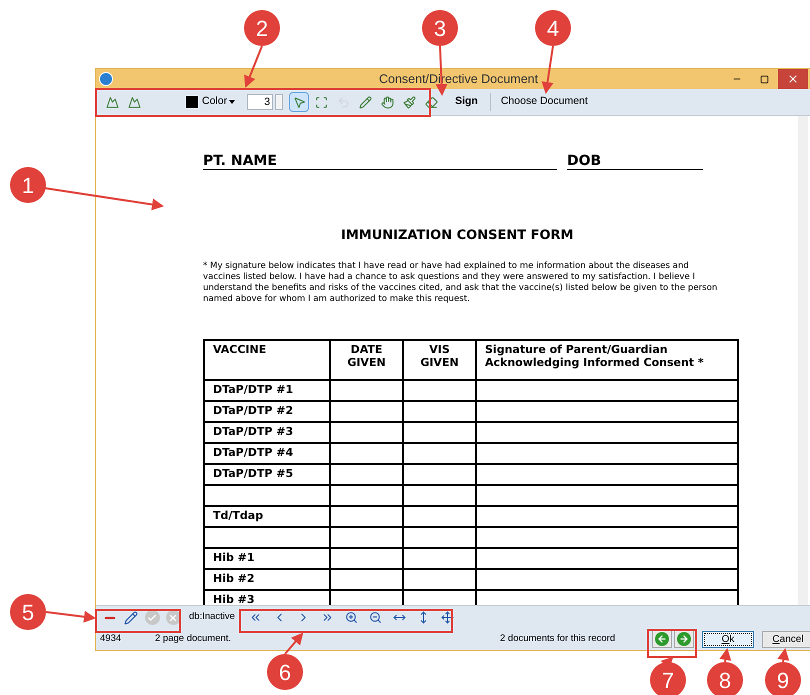  What do you see at coordinates (439, 360) in the screenshot?
I see `column-header: VIS GIVEN` at bounding box center [439, 360].